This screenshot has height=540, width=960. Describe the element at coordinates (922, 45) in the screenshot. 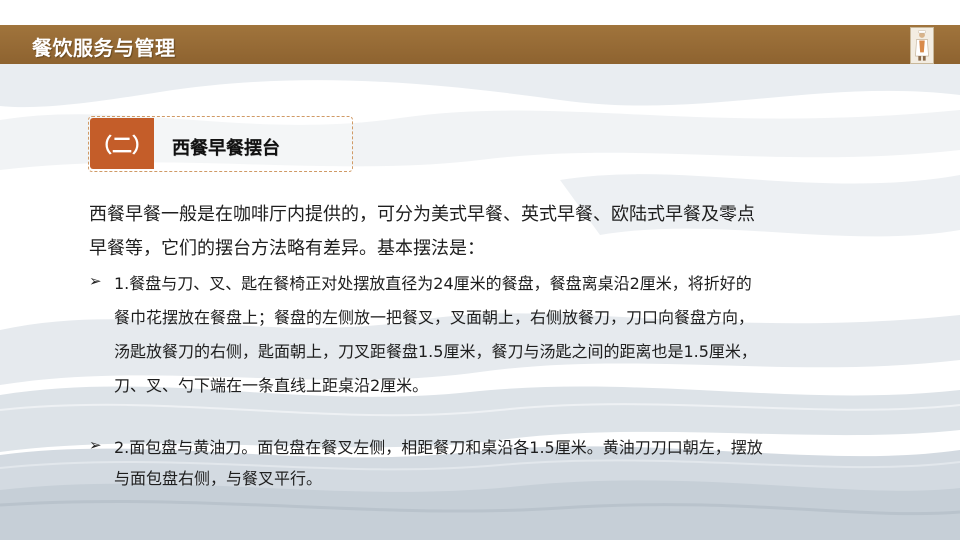

I see `chef-illustration-icon` at that location.